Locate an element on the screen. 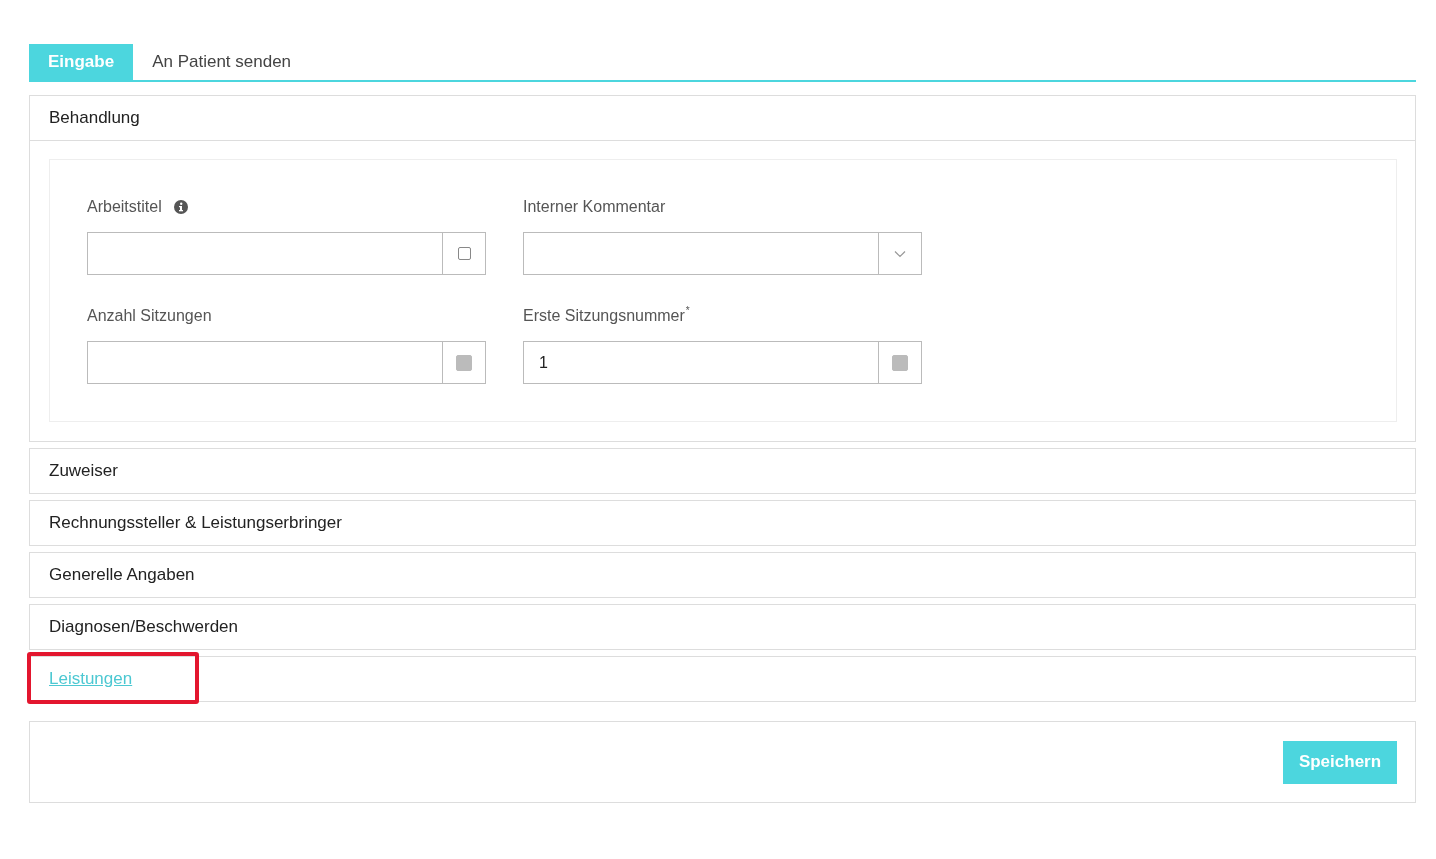 The height and width of the screenshot is (859, 1436). section-title: Rechnungssteller & Leistungserbringer is located at coordinates (195, 523).